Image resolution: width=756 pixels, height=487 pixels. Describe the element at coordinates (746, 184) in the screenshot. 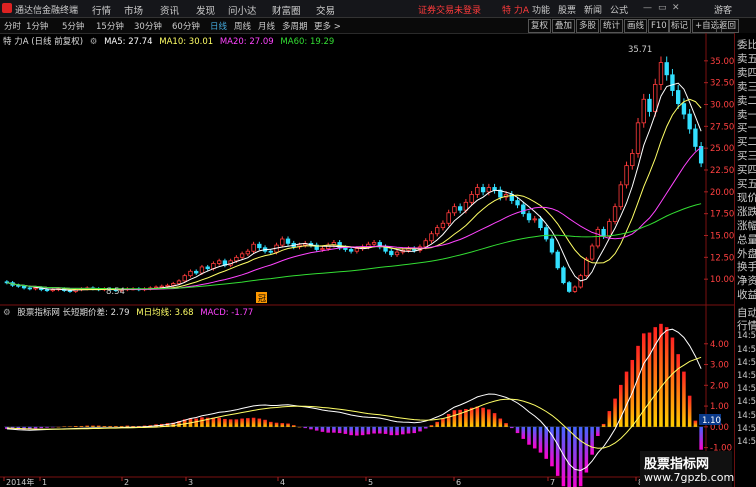

I see `side-panel-label: 买五` at that location.